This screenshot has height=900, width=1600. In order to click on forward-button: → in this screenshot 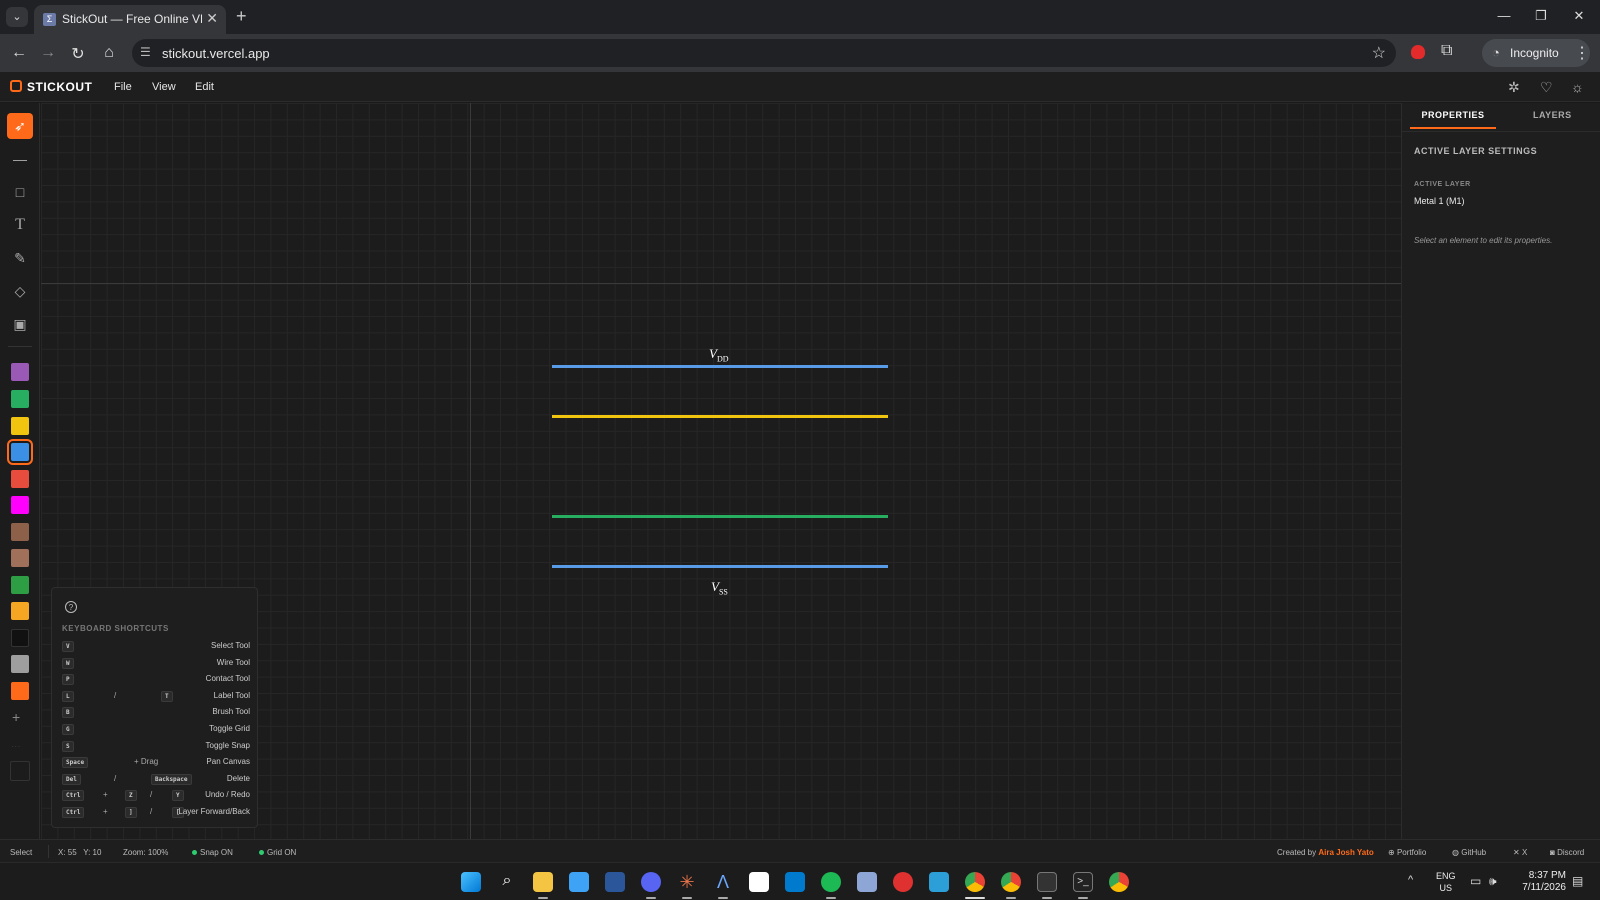, I will do `click(48, 53)`.